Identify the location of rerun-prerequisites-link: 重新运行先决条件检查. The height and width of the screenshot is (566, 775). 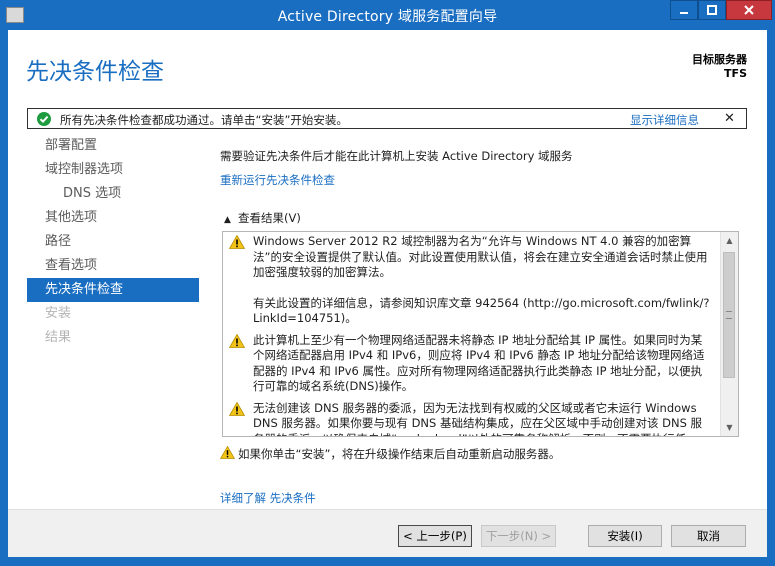
(277, 180).